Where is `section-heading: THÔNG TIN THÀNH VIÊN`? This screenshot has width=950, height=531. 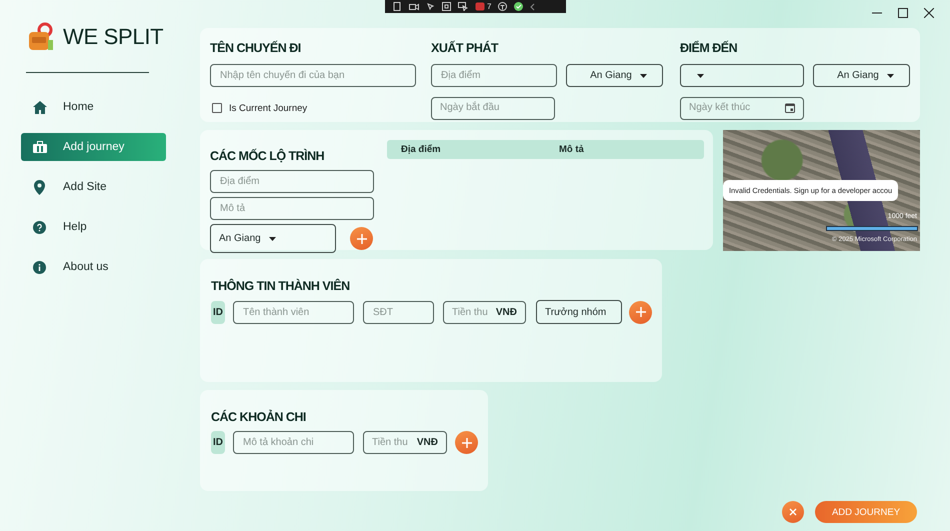
section-heading: THÔNG TIN THÀNH VIÊN is located at coordinates (281, 286).